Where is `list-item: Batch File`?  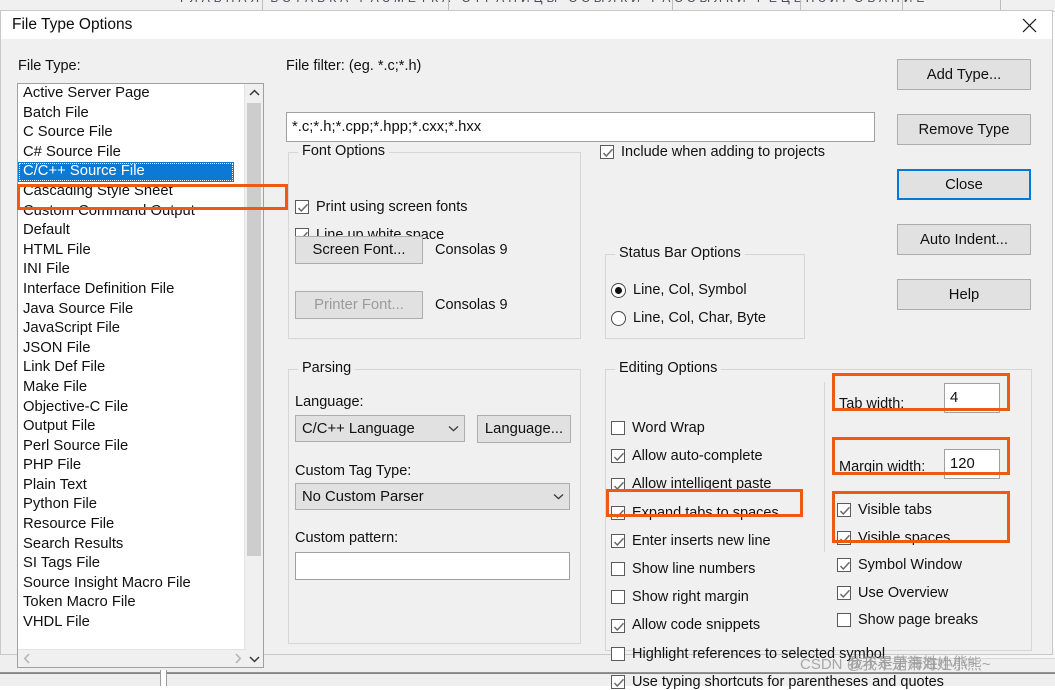 list-item: Batch File is located at coordinates (132, 114).